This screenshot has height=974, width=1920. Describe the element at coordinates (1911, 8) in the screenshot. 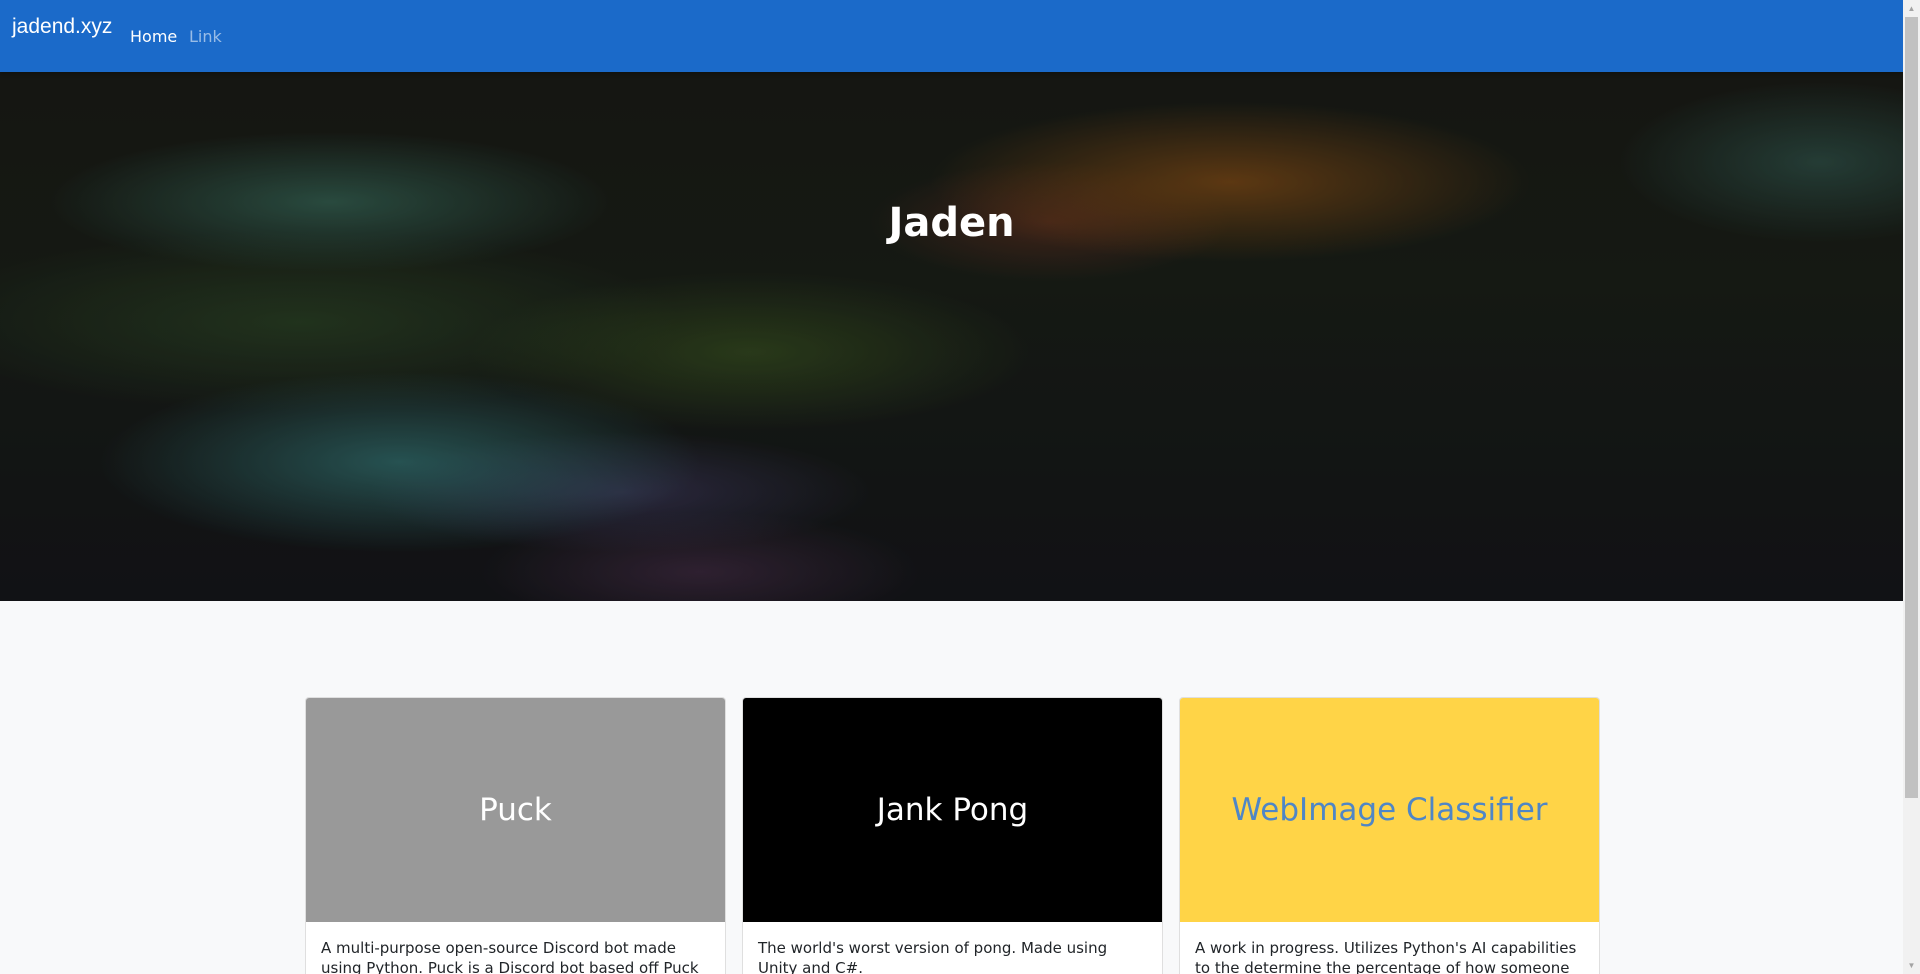

I see `scroll-up-arrow-icon: ▲` at that location.